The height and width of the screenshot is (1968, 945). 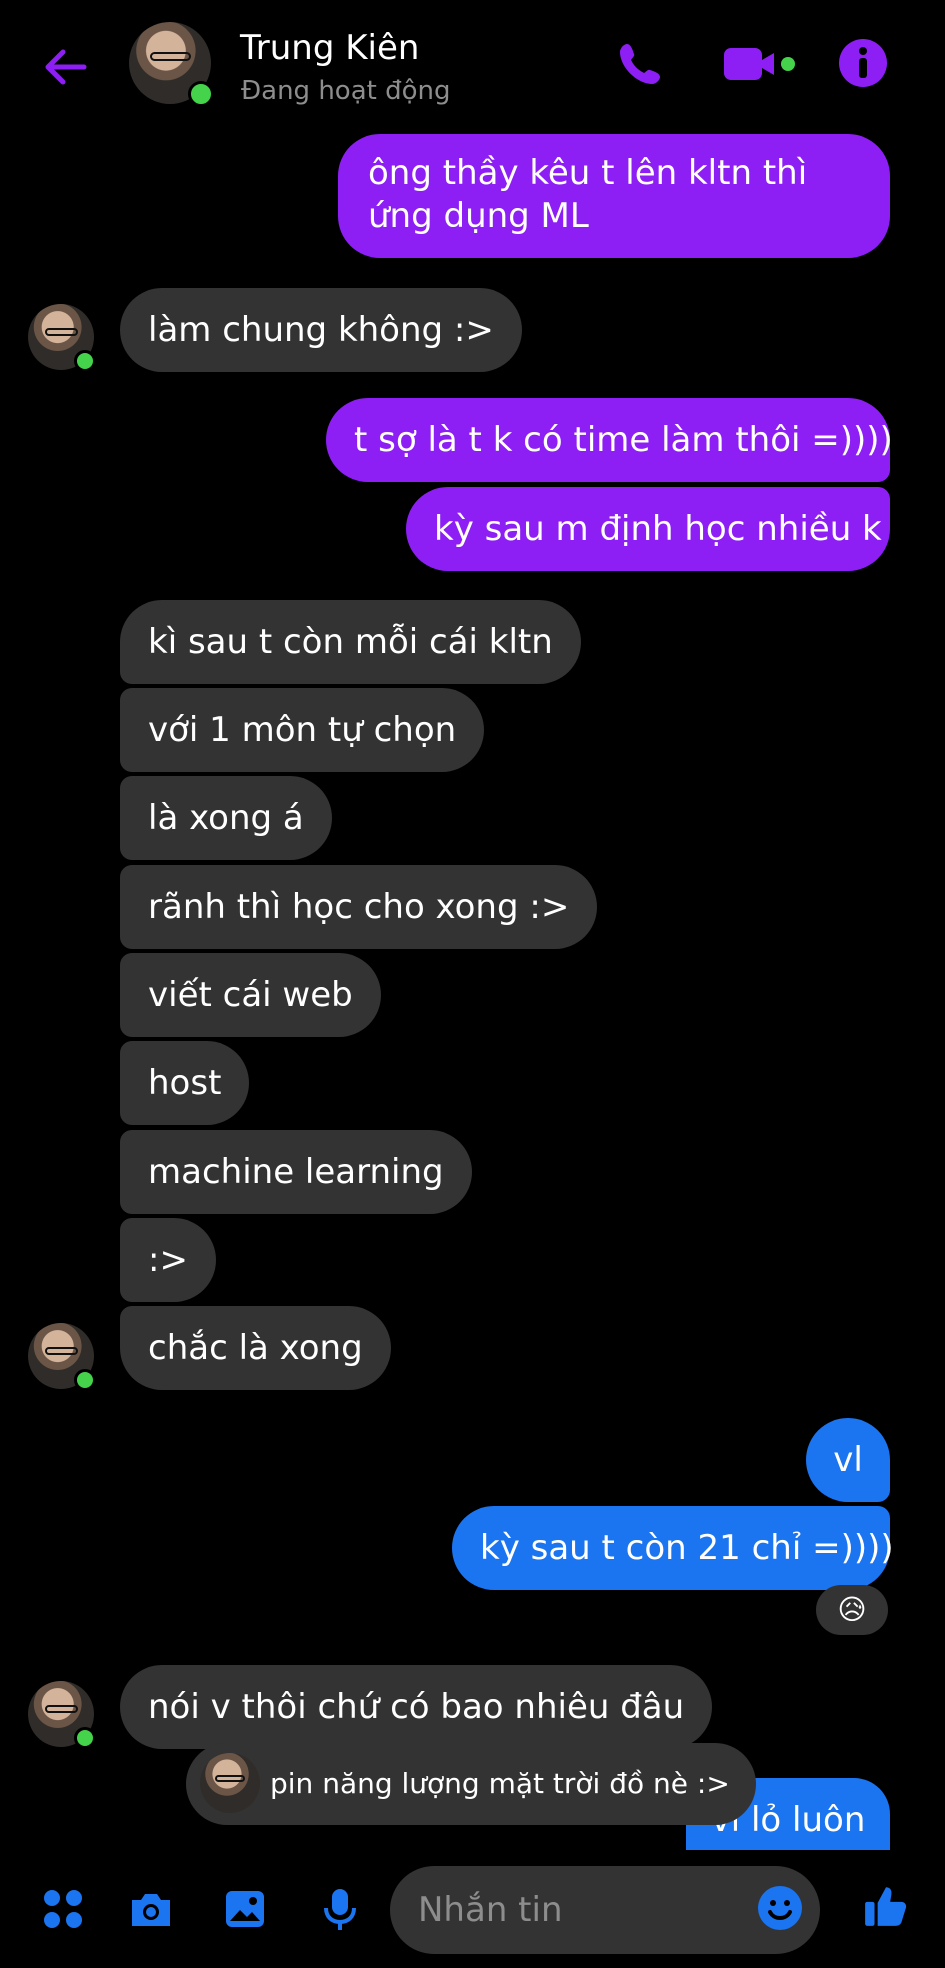 I want to click on incoming-message: viết cái web, so click(x=250, y=995).